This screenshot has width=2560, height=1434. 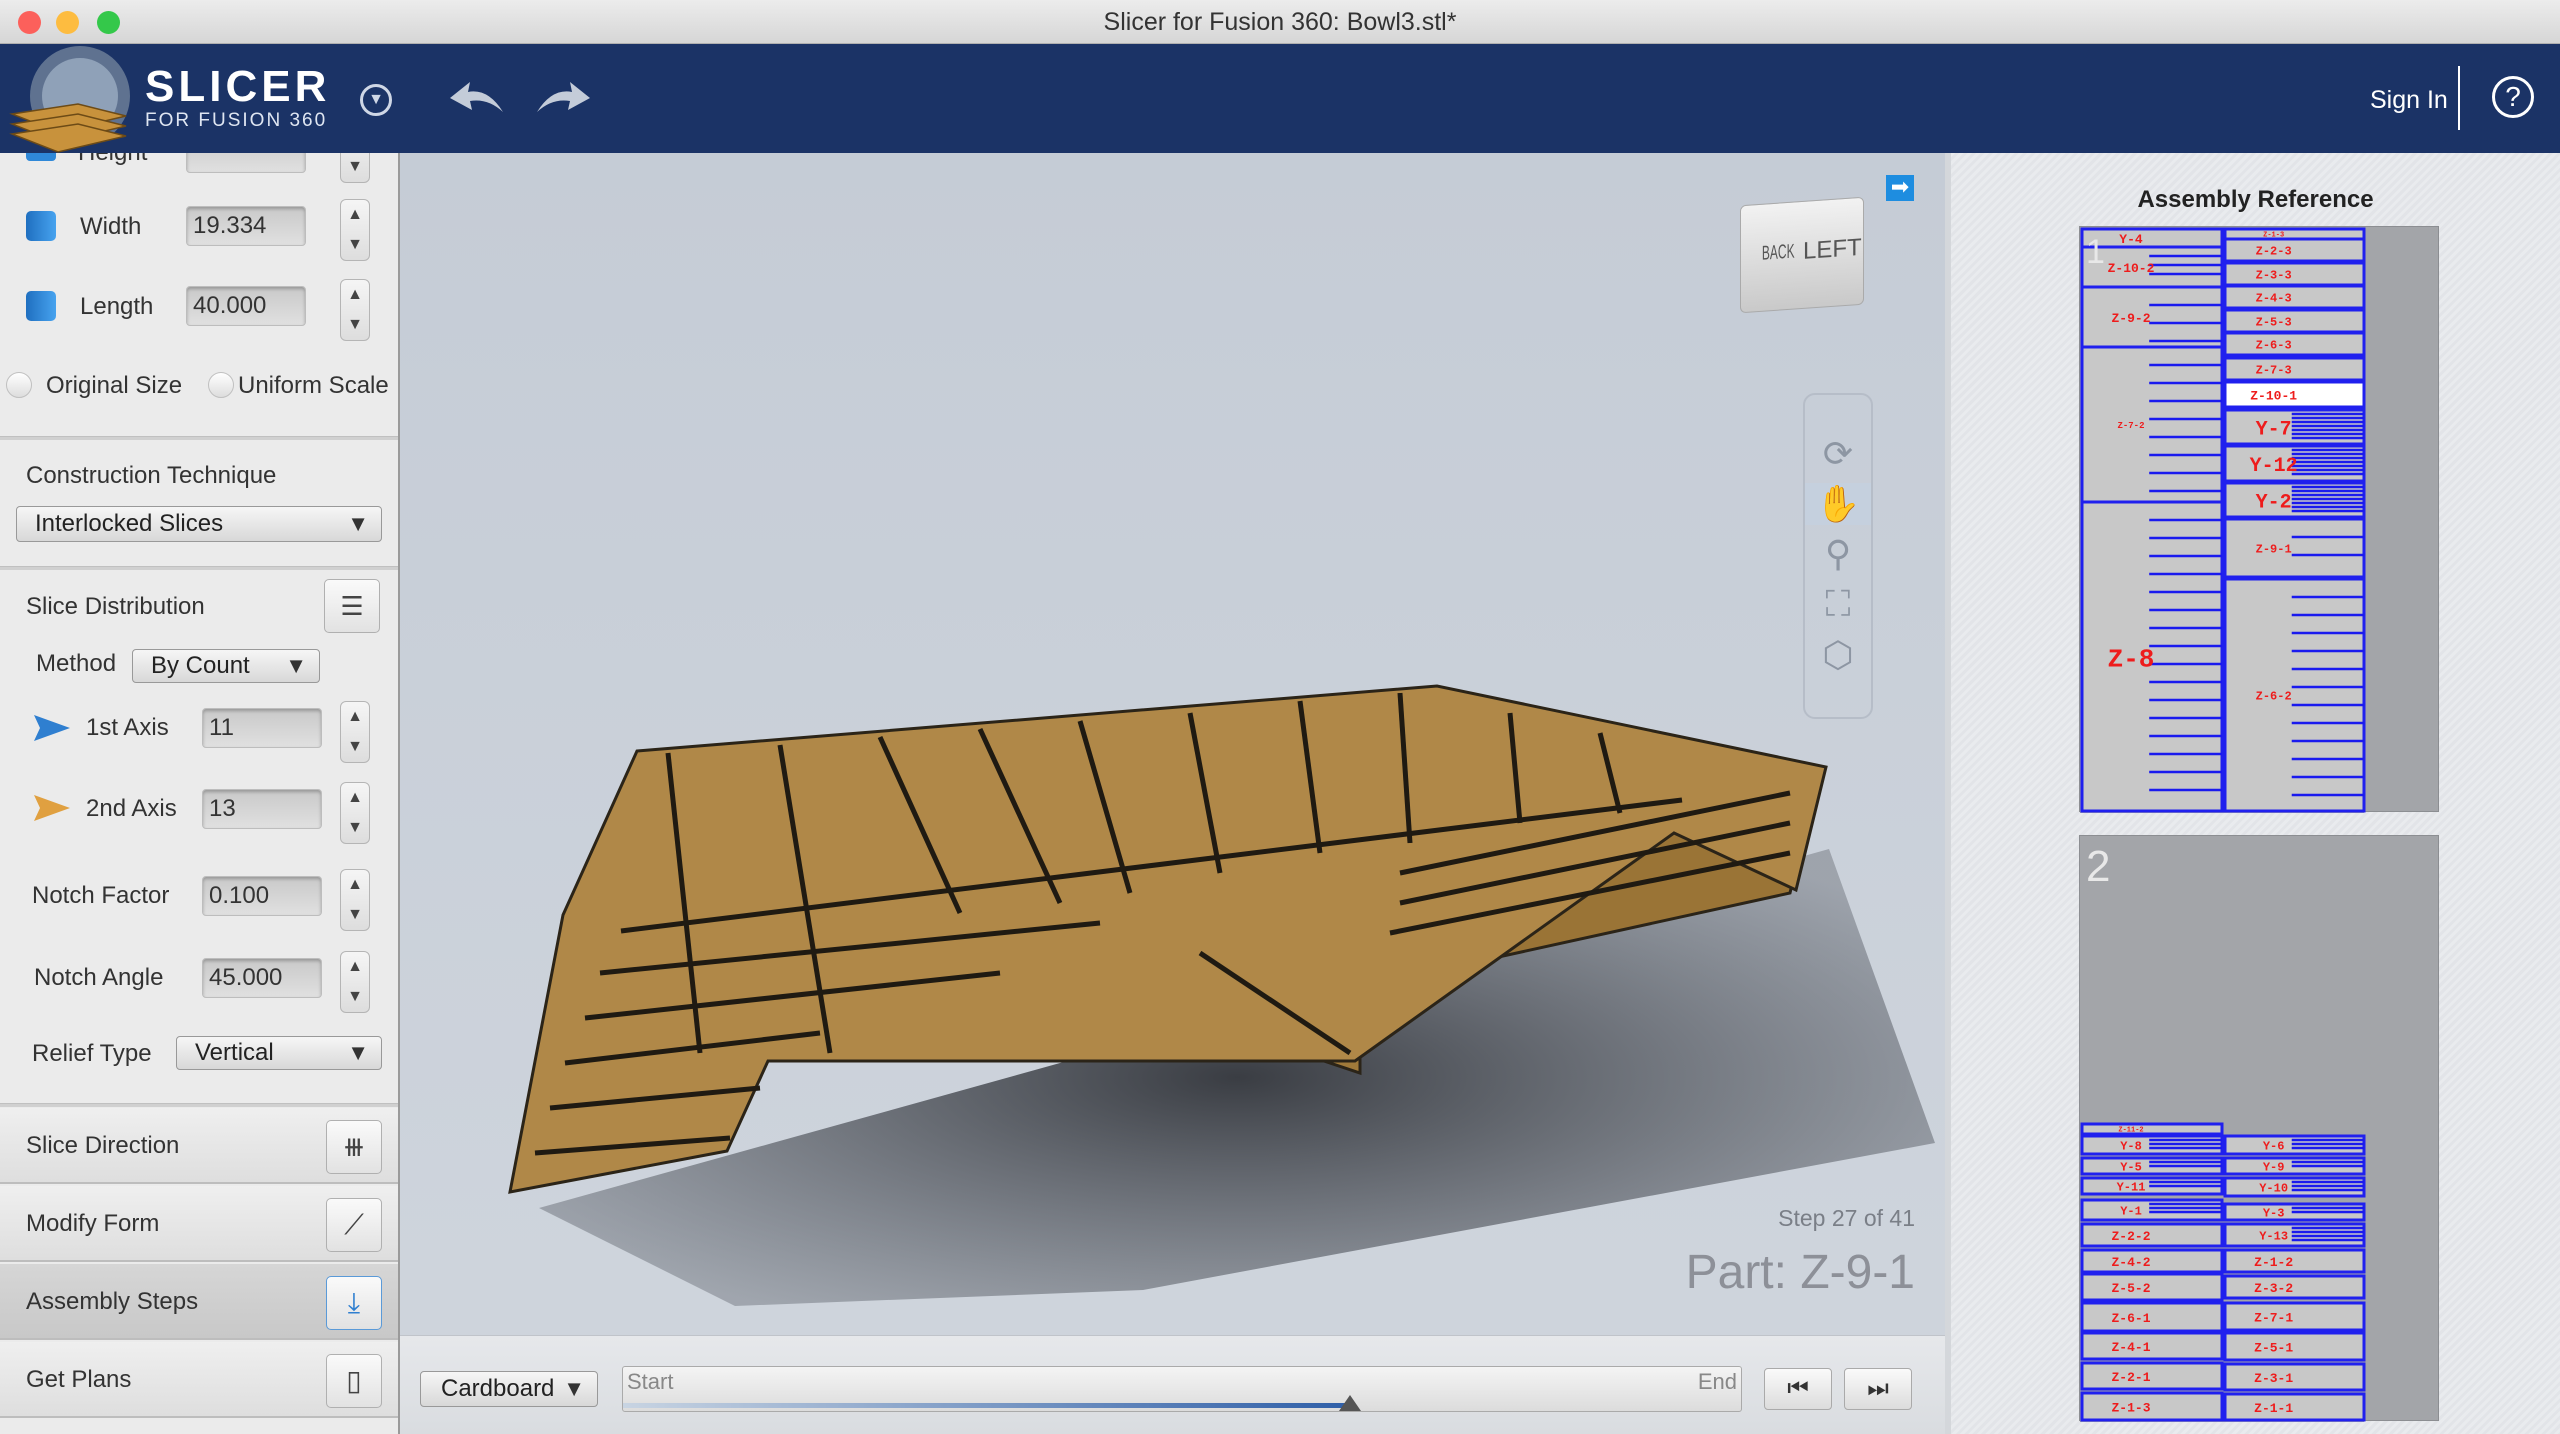 I want to click on part-label: Z-6-3, so click(x=2274, y=346).